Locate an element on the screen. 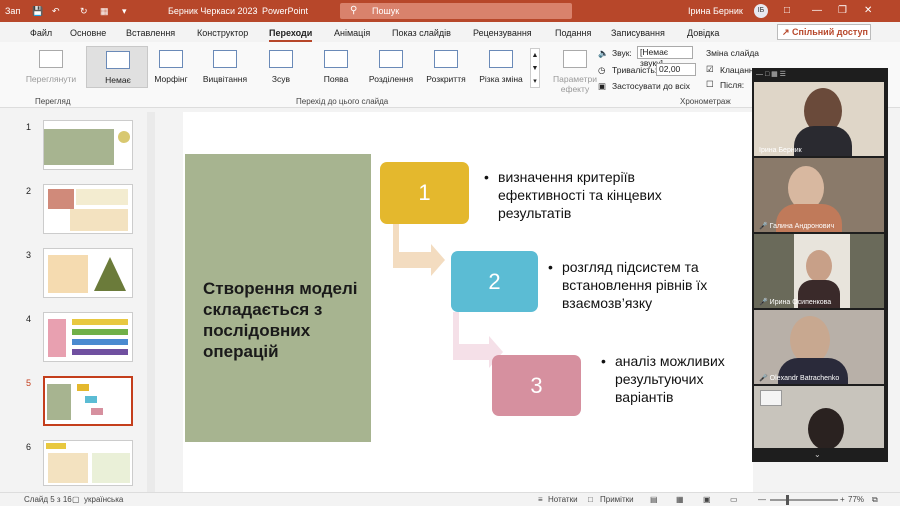 The width and height of the screenshot is (900, 506). search-box: ⚲ Пошук is located at coordinates (456, 11).